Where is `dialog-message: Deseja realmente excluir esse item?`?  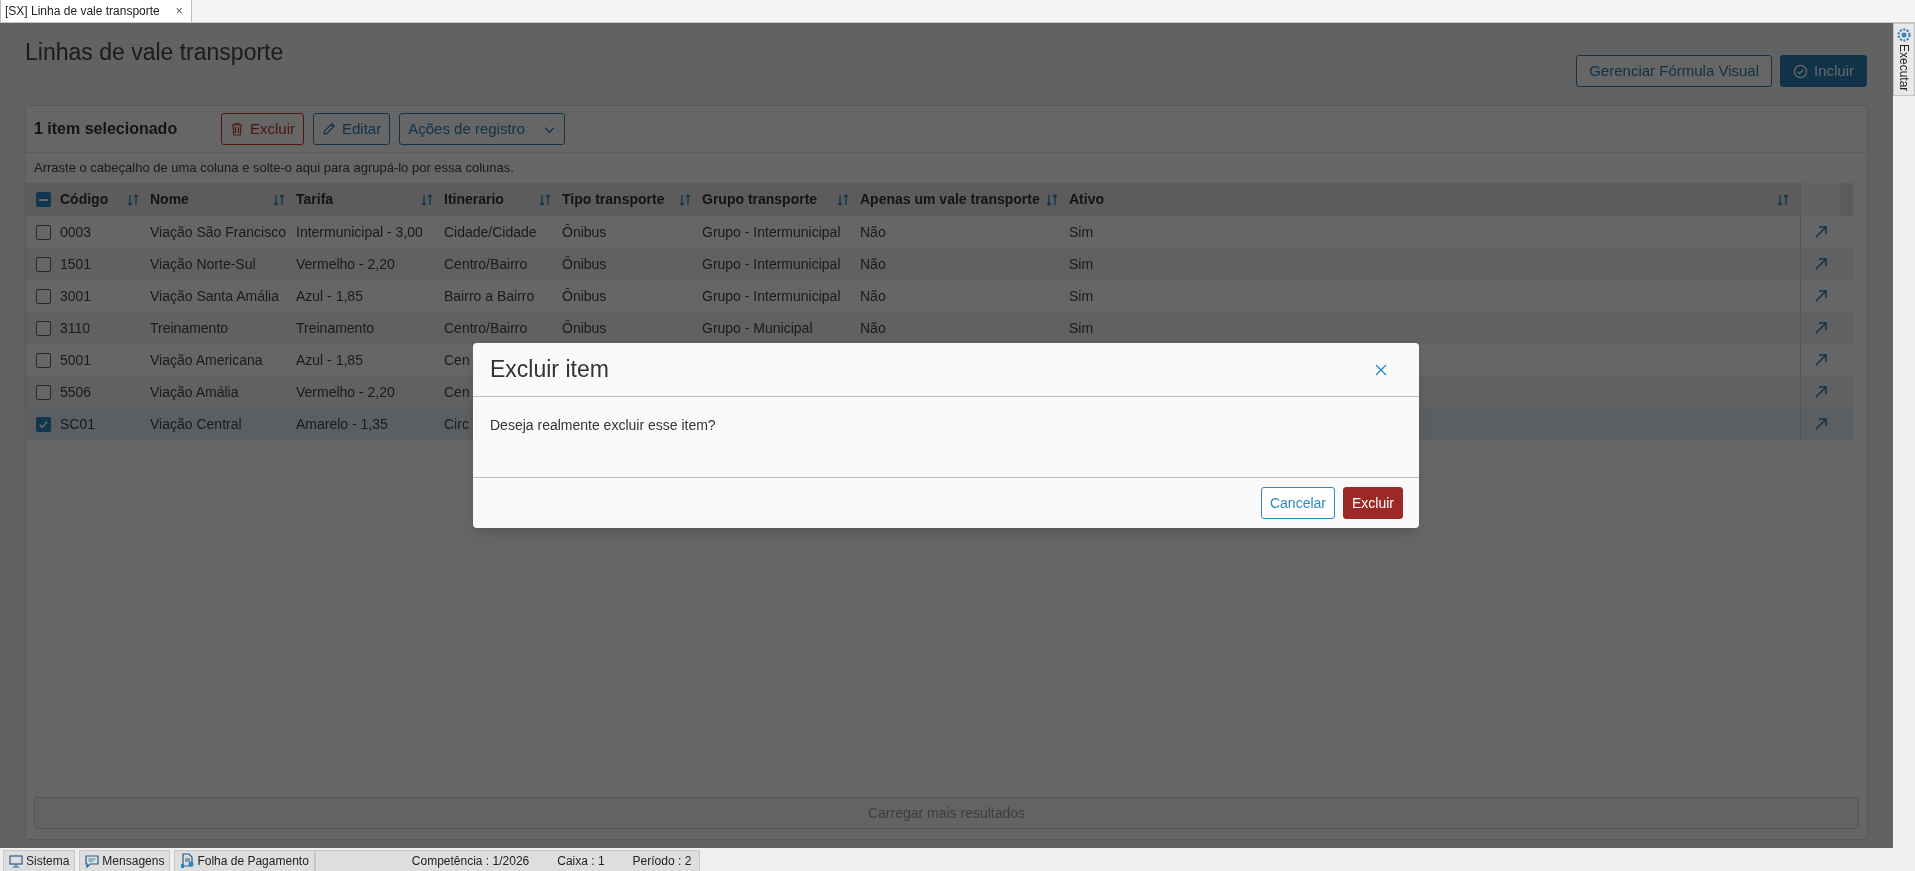 dialog-message: Deseja realmente excluir esse item? is located at coordinates (603, 425).